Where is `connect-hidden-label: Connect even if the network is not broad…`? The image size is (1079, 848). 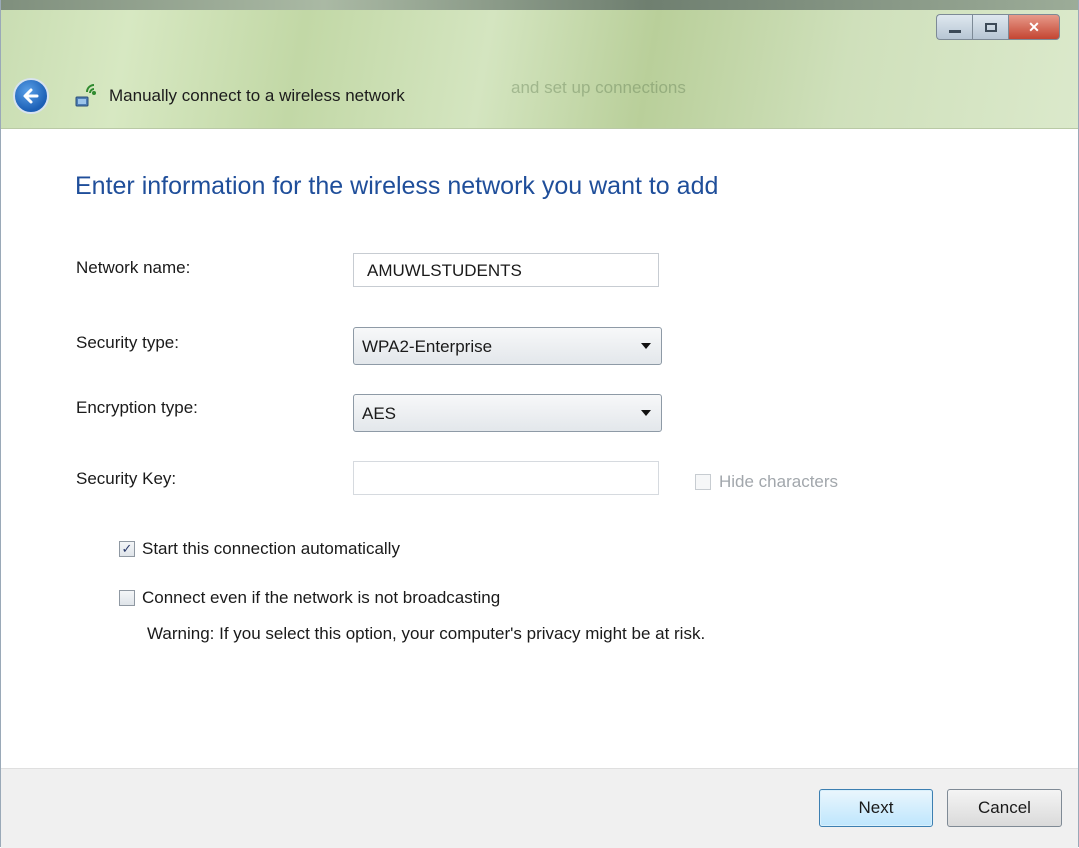 connect-hidden-label: Connect even if the network is not broad… is located at coordinates (321, 597).